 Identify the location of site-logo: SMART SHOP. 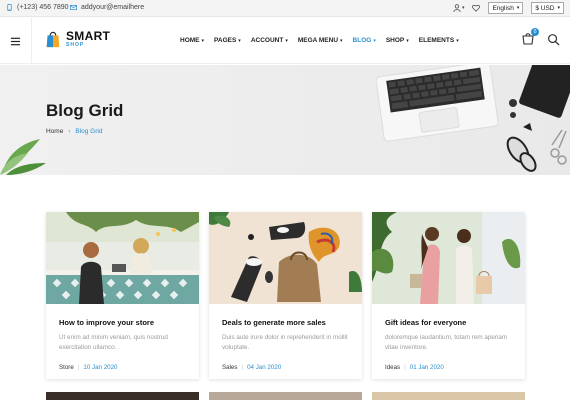
(77, 39).